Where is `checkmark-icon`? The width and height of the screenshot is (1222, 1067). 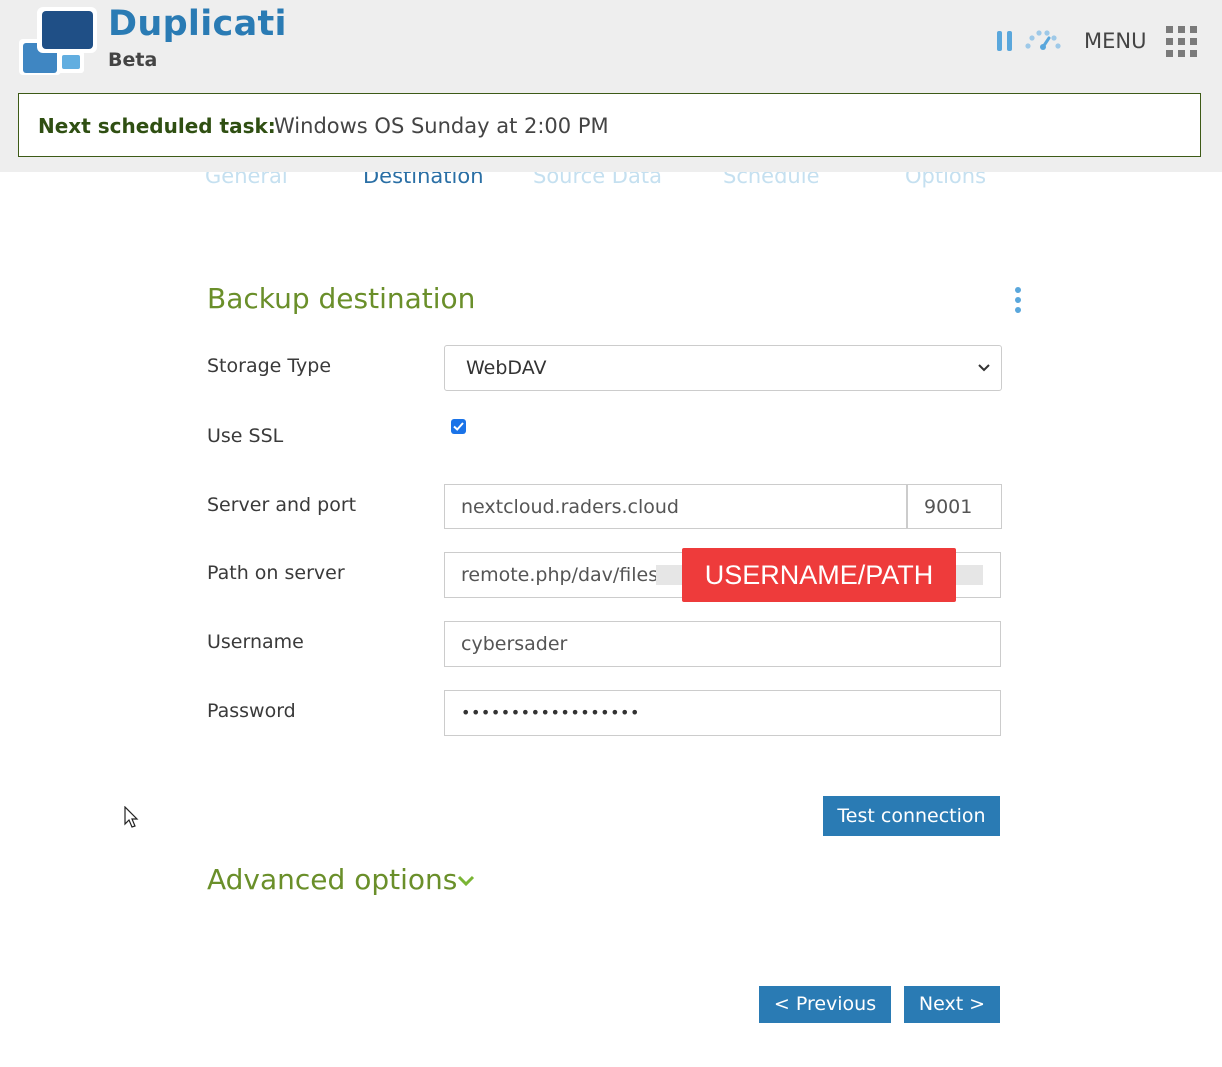
checkmark-icon is located at coordinates (458, 426).